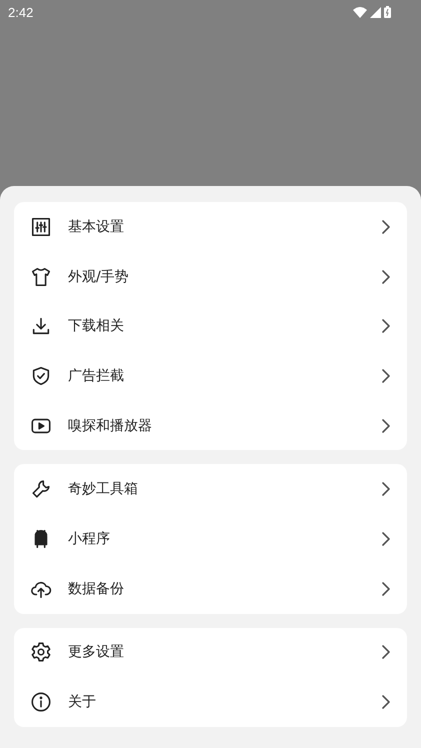 This screenshot has height=748, width=421. What do you see at coordinates (210, 539) in the screenshot?
I see `menu-item: 小程序` at bounding box center [210, 539].